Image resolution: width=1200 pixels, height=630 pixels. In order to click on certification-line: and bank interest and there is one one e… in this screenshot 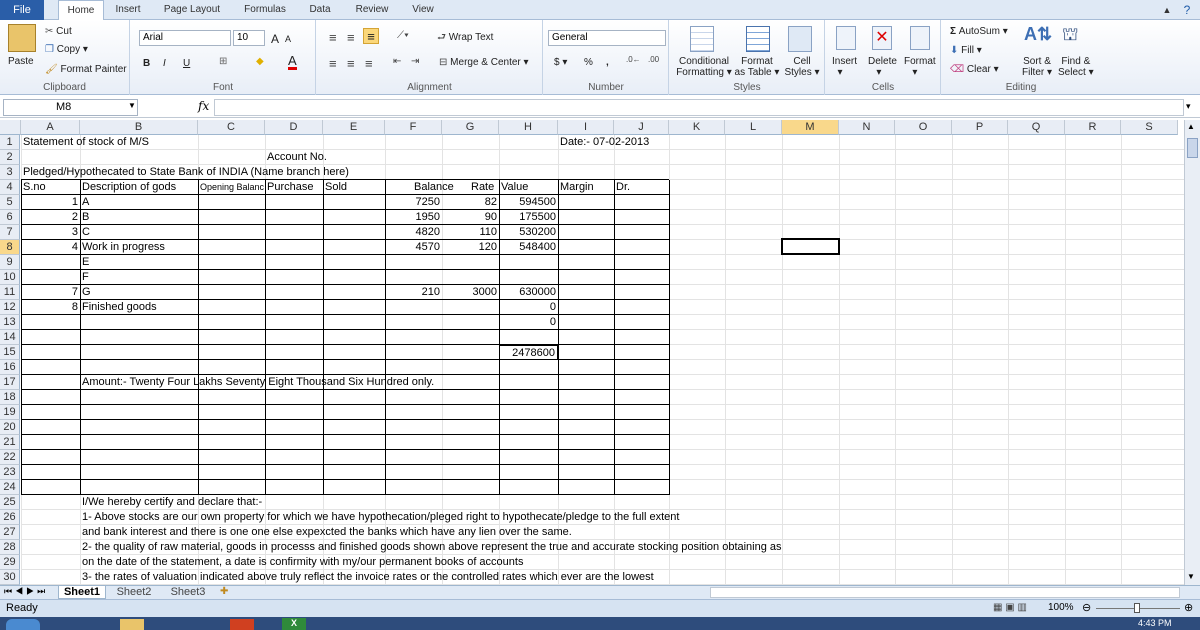, I will do `click(327, 532)`.